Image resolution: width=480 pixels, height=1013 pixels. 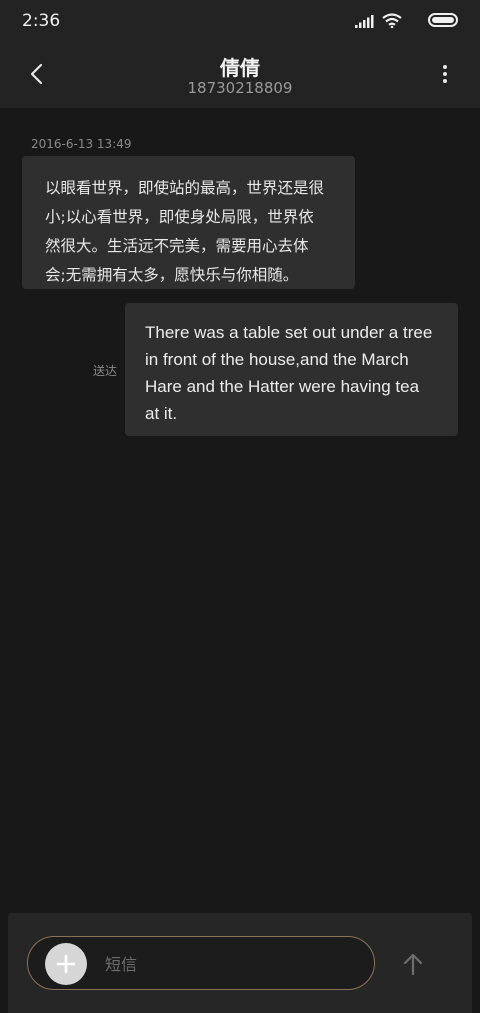 I want to click on conversation-header: 倩倩 18730218809, so click(x=240, y=75).